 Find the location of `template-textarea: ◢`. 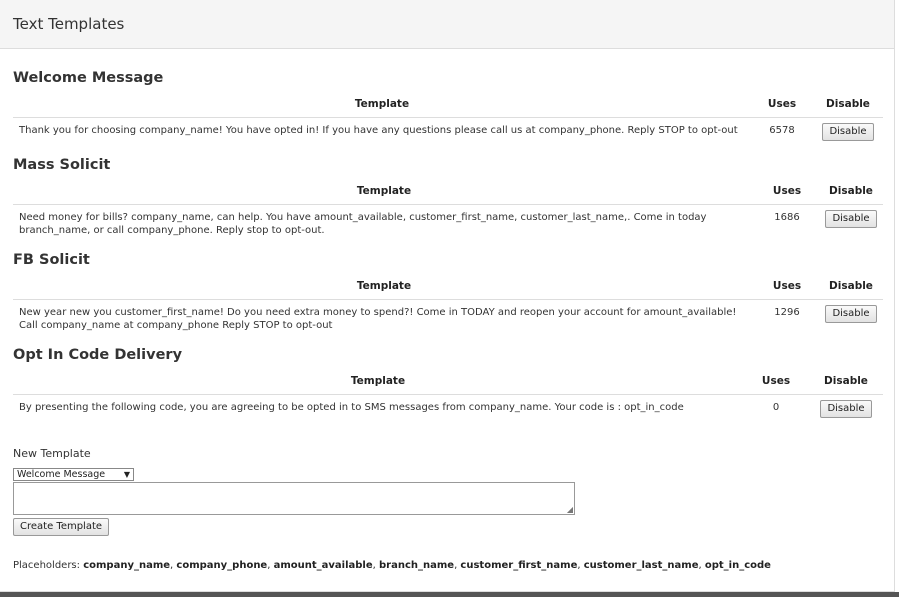

template-textarea: ◢ is located at coordinates (294, 498).